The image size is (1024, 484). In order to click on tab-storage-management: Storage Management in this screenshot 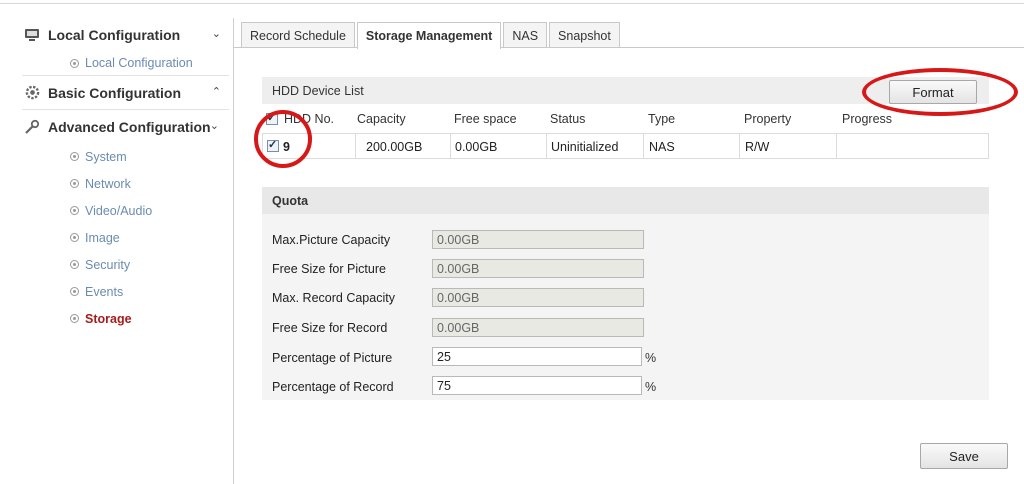, I will do `click(429, 35)`.